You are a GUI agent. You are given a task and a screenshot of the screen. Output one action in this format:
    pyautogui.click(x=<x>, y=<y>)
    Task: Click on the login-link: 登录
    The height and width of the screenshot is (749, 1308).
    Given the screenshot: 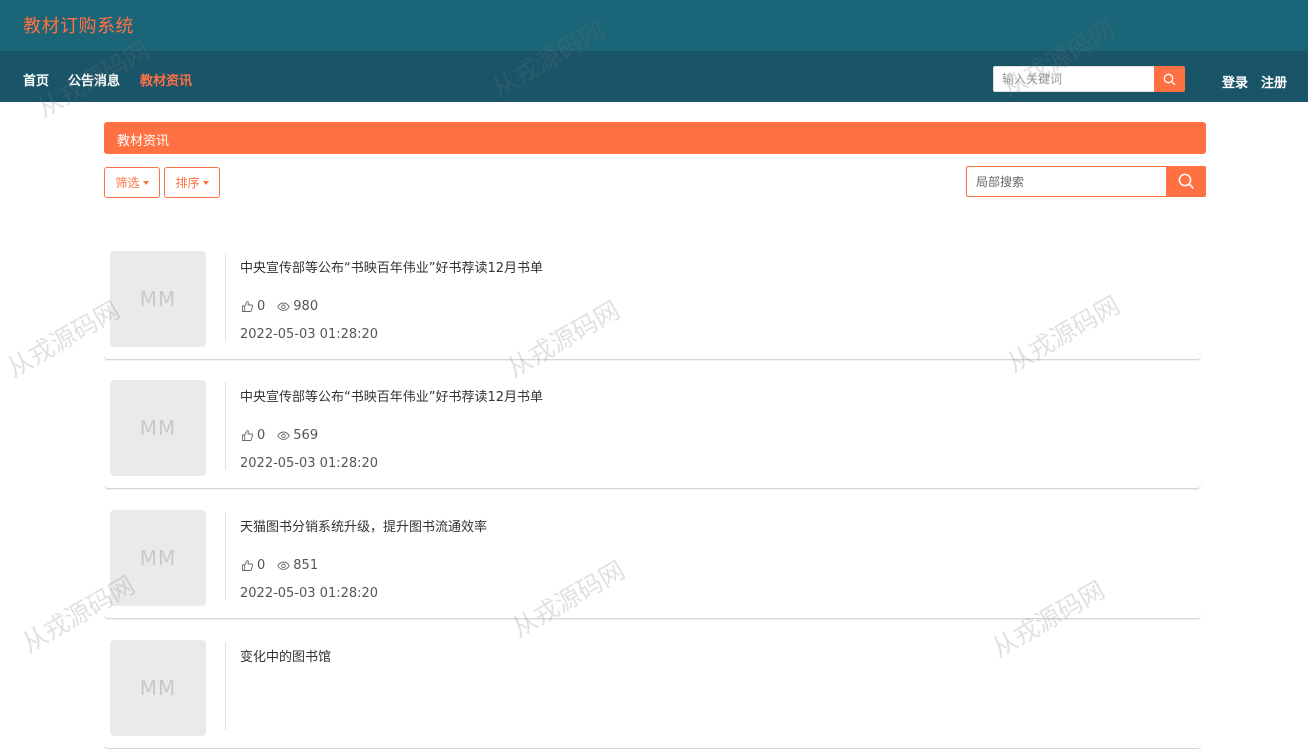 What is the action you would take?
    pyautogui.click(x=1235, y=81)
    